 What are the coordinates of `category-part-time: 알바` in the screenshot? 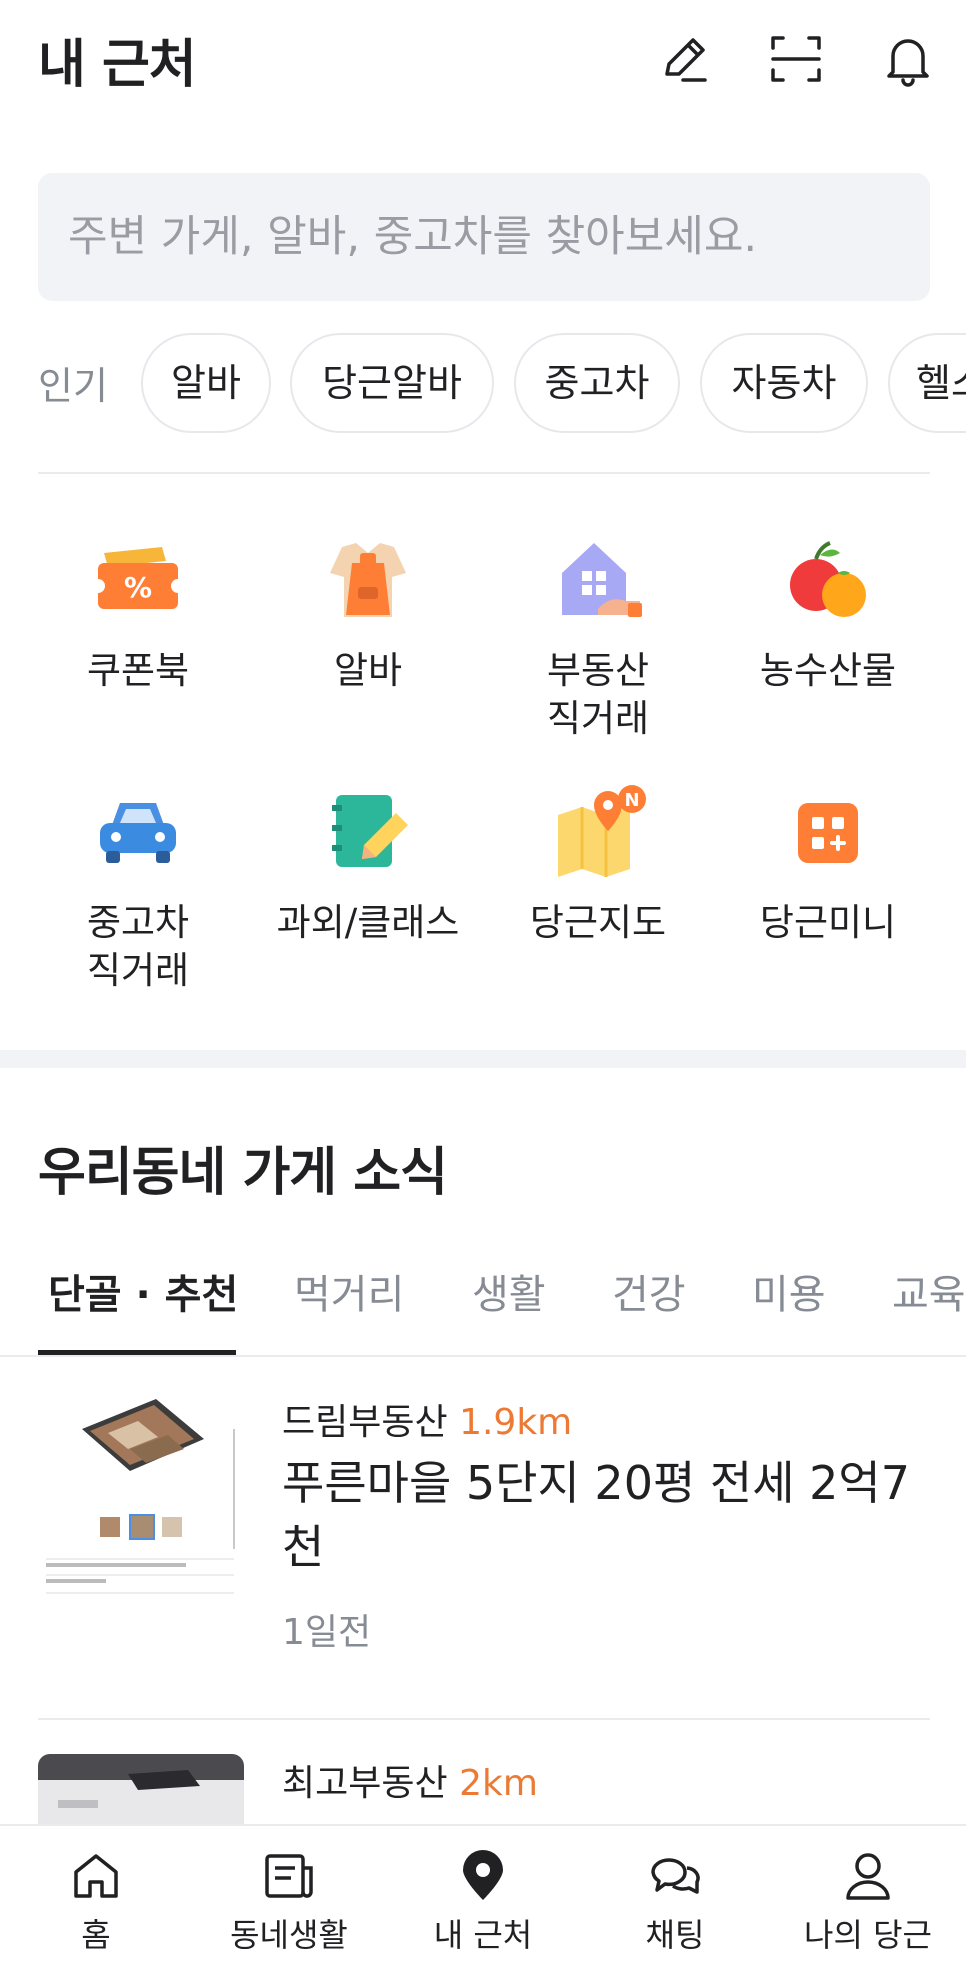 It's located at (368, 614).